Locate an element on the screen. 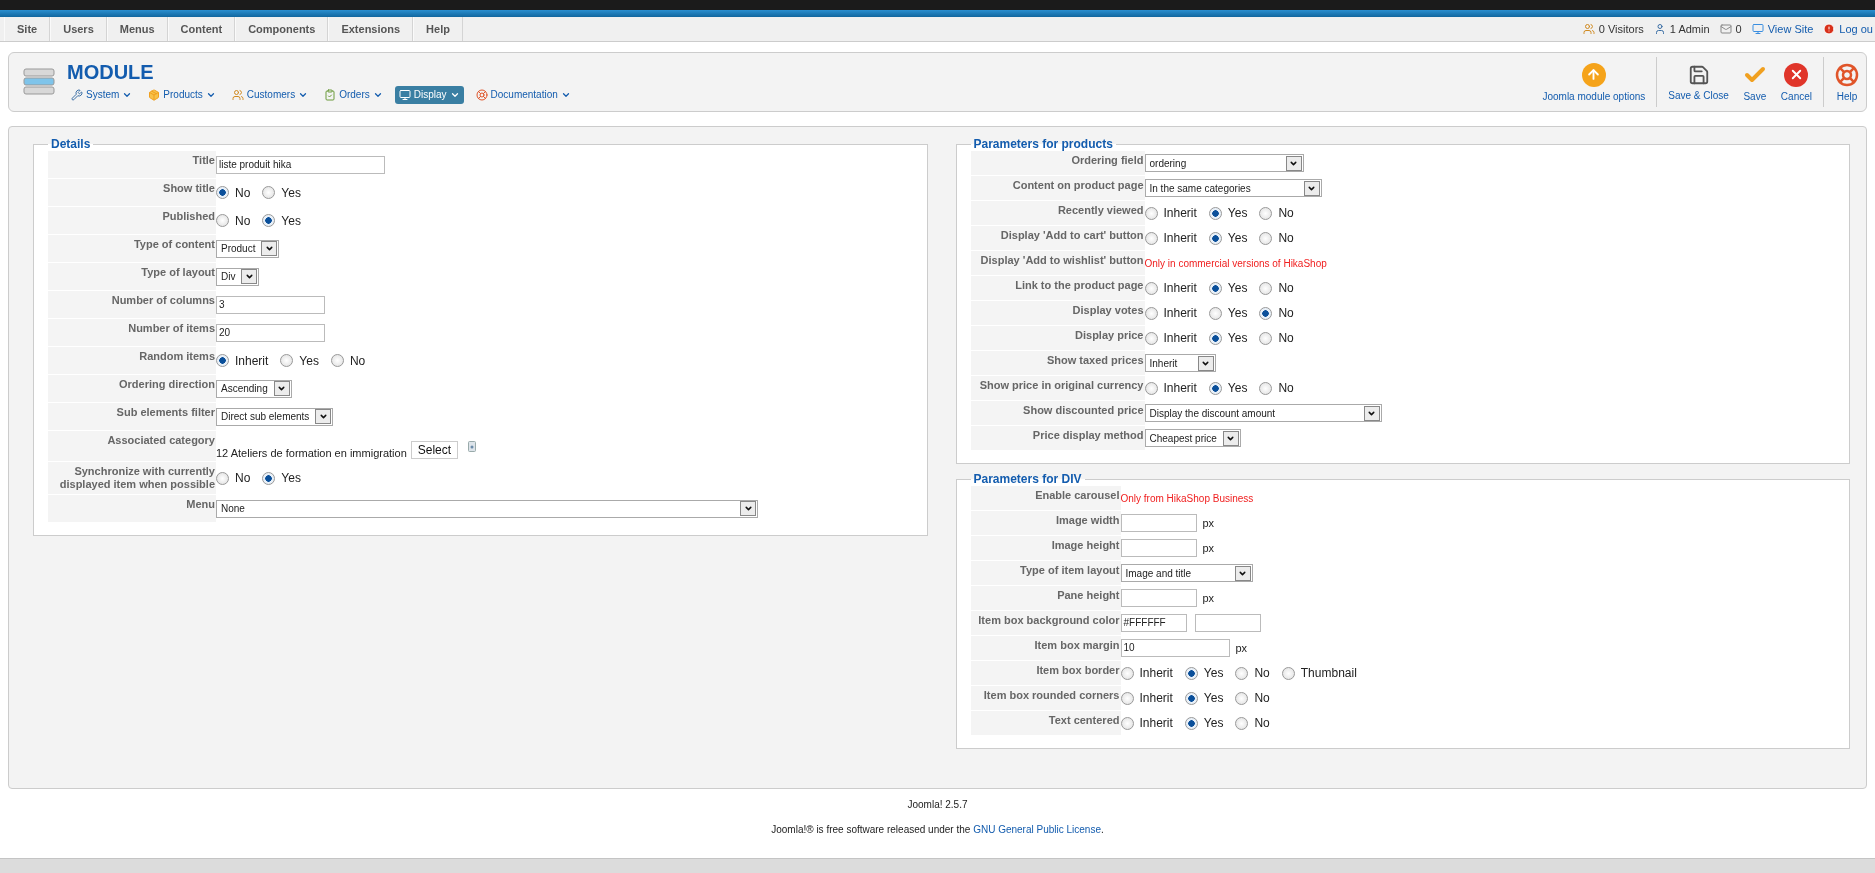  submenu-item: System is located at coordinates (102, 94).